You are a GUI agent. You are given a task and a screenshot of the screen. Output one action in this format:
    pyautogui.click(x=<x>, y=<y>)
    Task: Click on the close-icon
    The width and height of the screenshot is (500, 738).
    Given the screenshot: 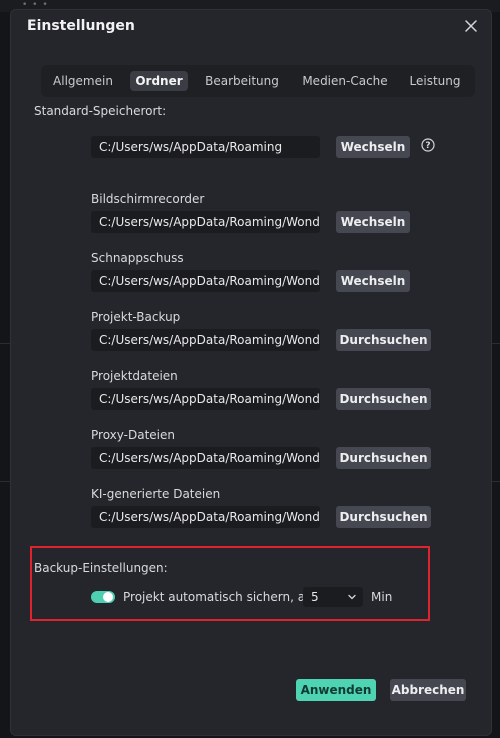 What is the action you would take?
    pyautogui.click(x=471, y=26)
    